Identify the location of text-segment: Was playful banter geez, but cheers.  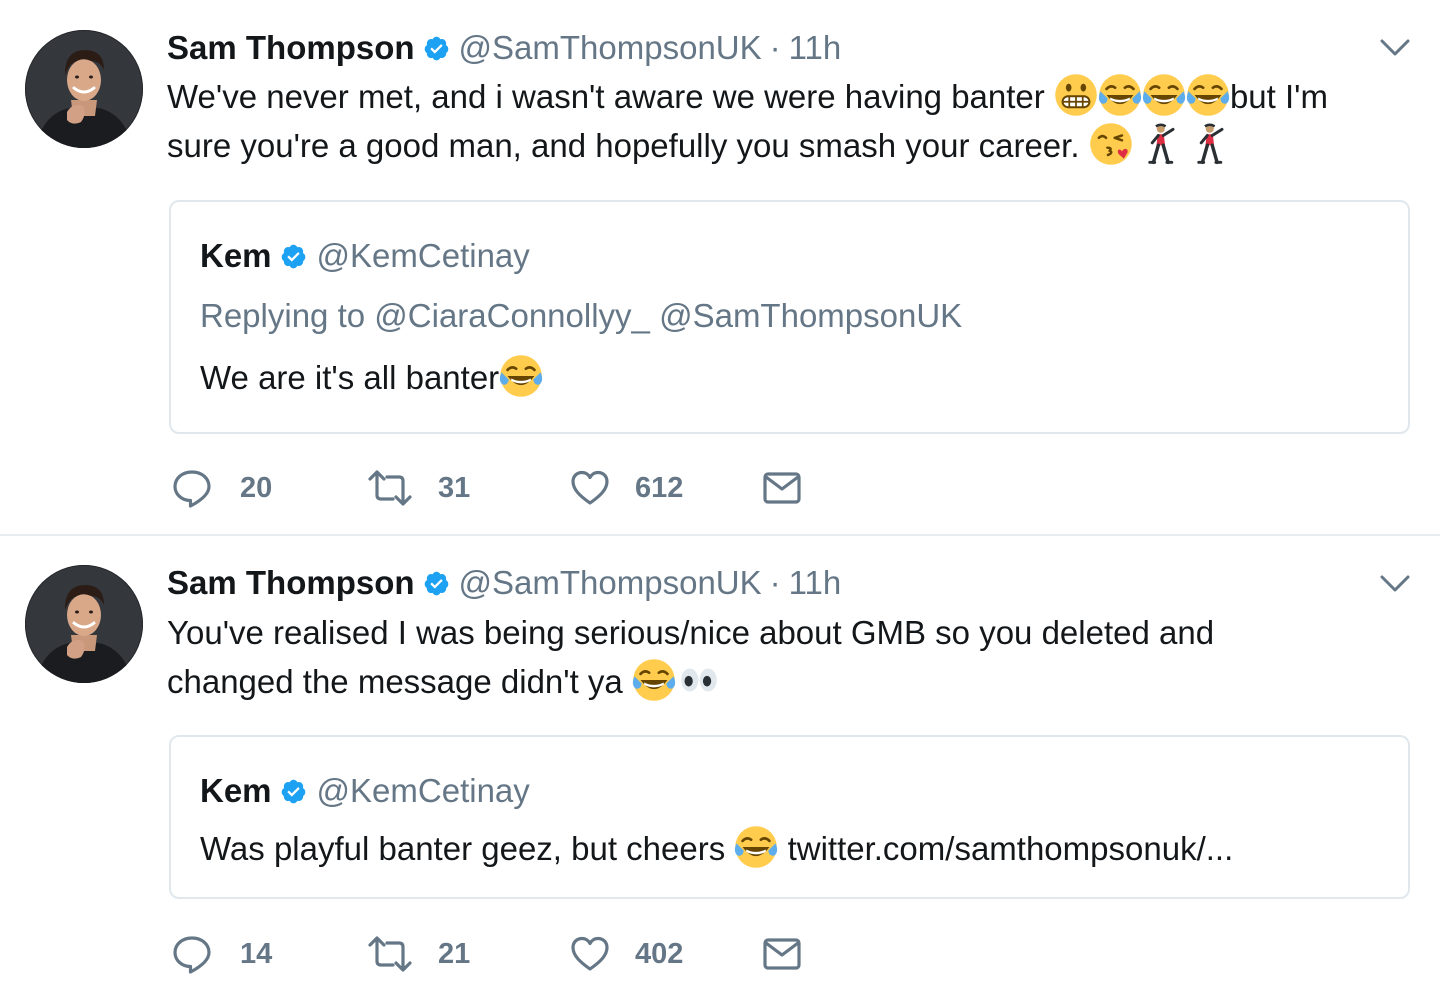
(467, 848).